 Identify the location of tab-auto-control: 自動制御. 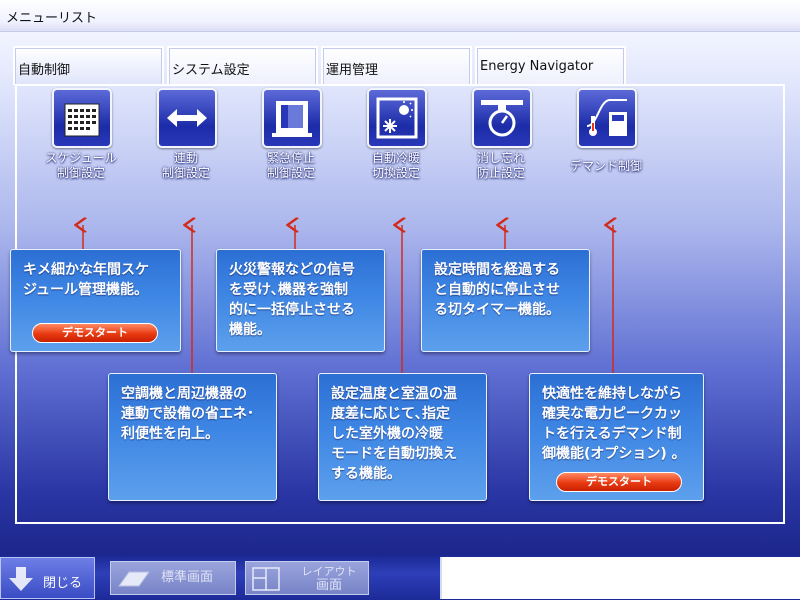
(88, 65).